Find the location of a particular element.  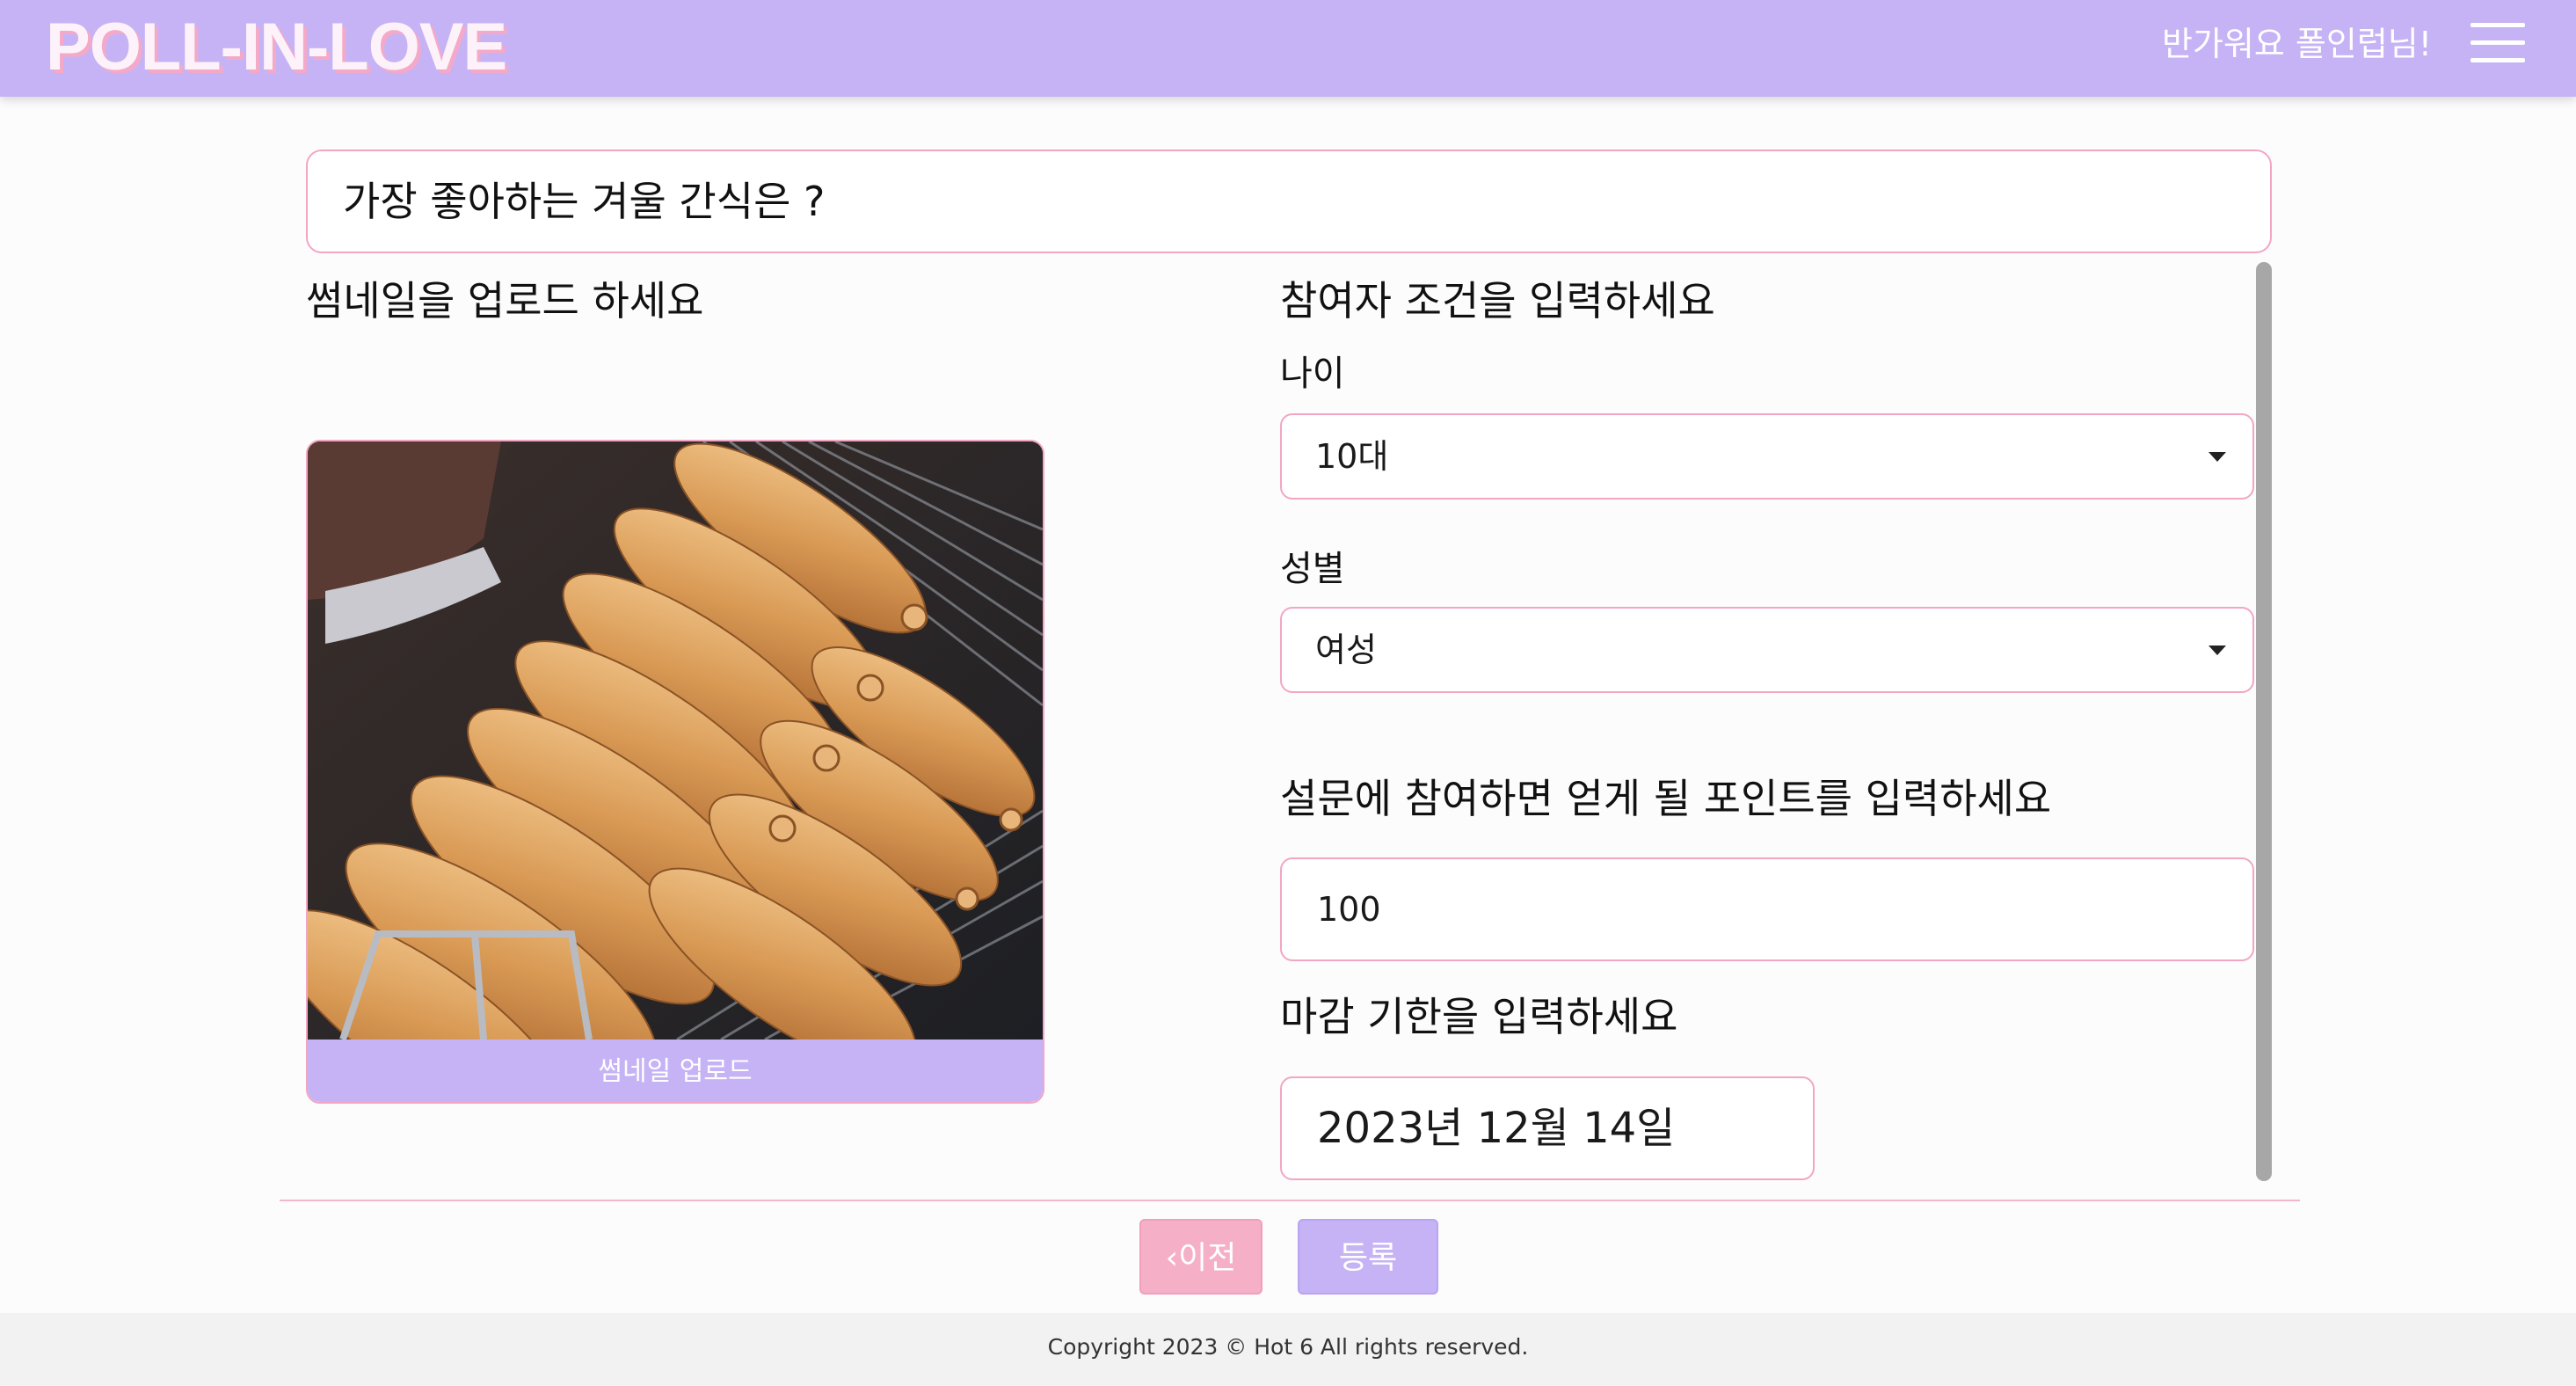

points-heading: 설문에 참여하면 얻게 될 포인트를 입력하세요 is located at coordinates (1666, 798).